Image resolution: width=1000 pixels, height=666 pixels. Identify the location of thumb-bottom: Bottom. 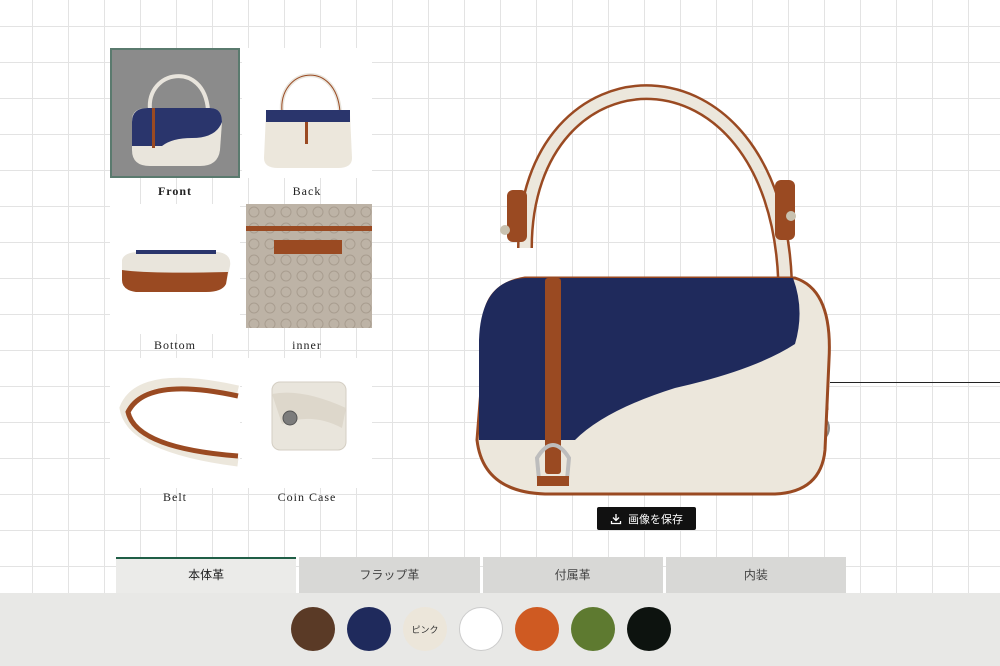
(175, 281).